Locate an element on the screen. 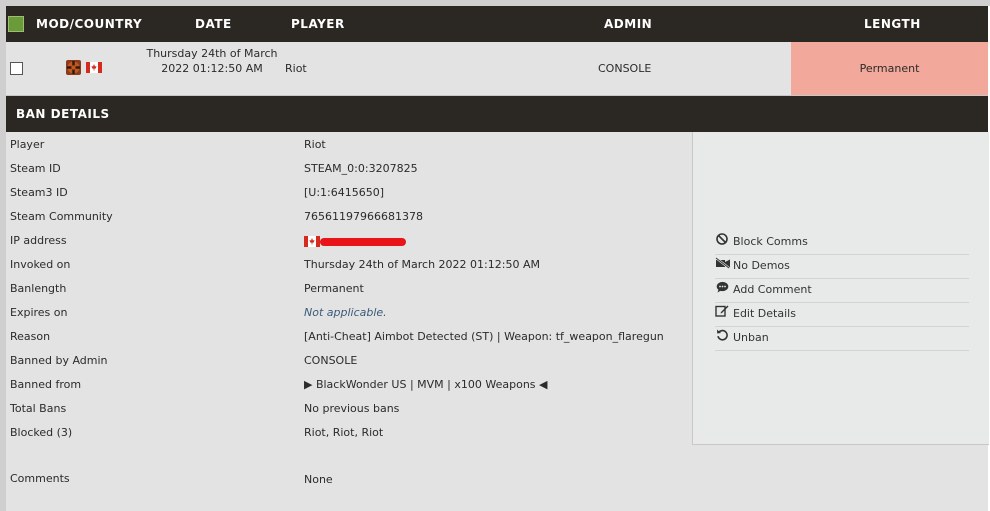 Image resolution: width=990 pixels, height=511 pixels. detail-label-reason: Reason is located at coordinates (30, 336).